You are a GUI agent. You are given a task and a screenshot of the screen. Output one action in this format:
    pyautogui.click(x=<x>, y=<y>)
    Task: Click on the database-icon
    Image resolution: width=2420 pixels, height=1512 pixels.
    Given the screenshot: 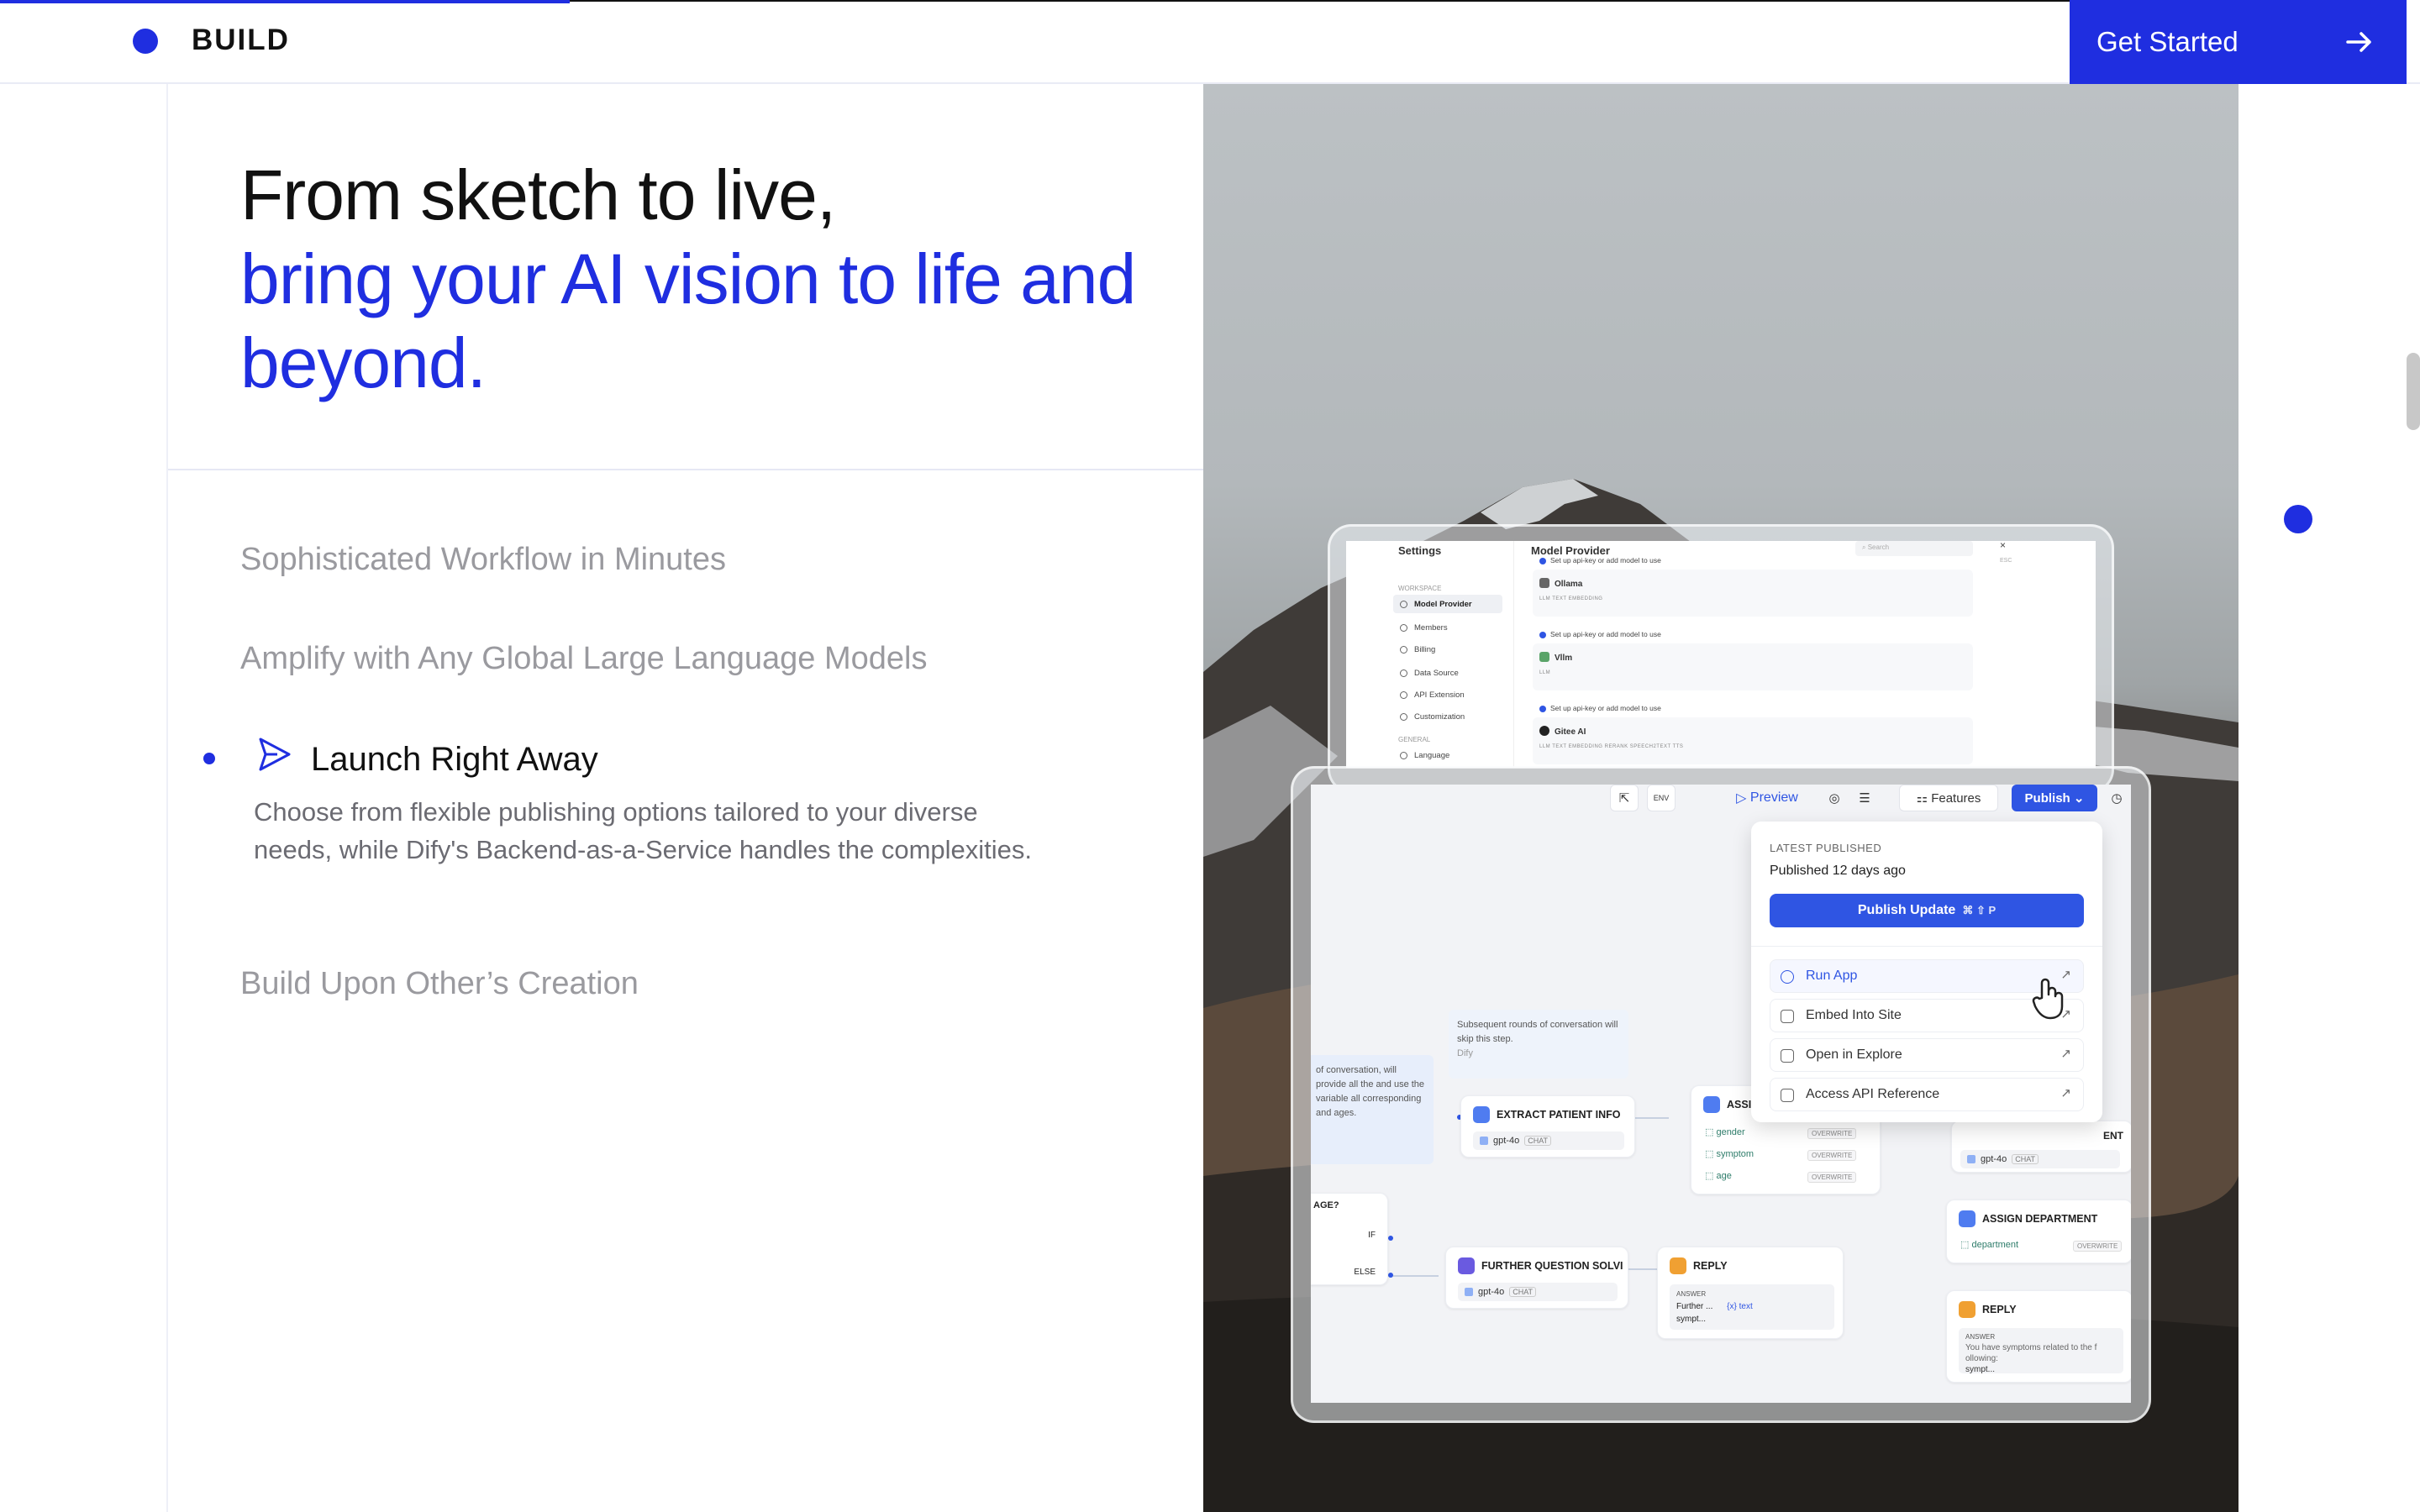 What is the action you would take?
    pyautogui.click(x=1404, y=673)
    